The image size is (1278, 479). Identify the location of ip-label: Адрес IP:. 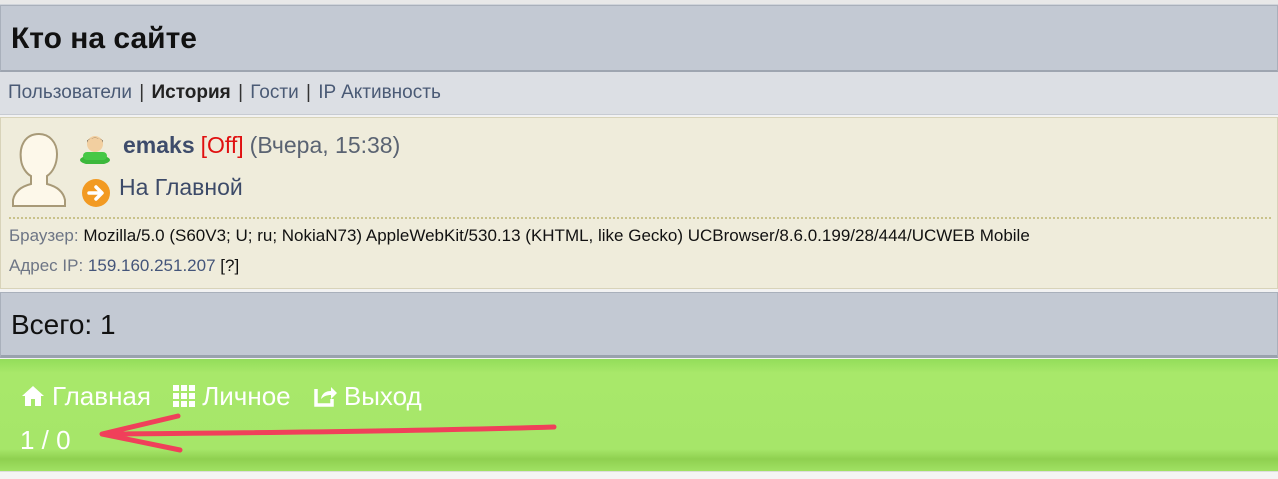
(46, 265).